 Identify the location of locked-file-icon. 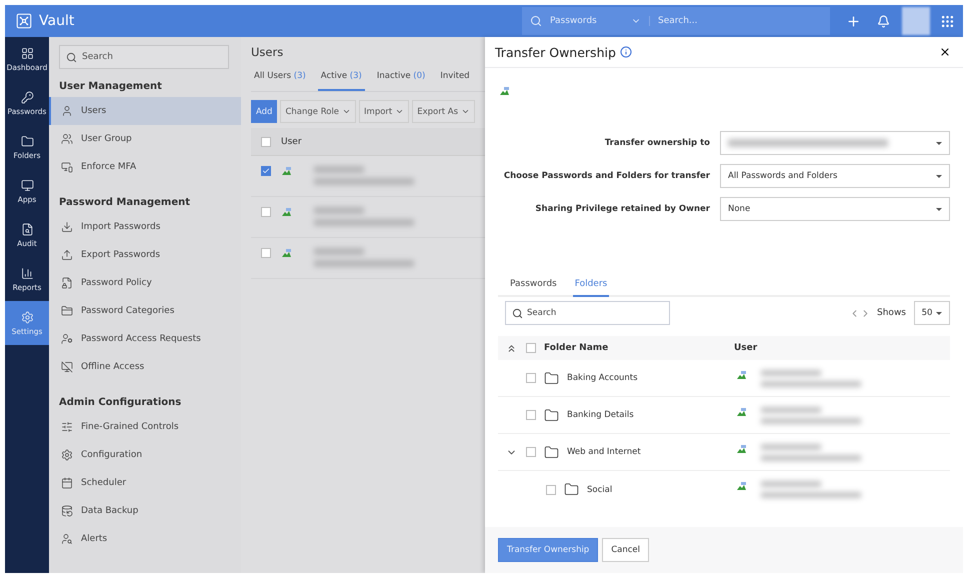
(67, 283).